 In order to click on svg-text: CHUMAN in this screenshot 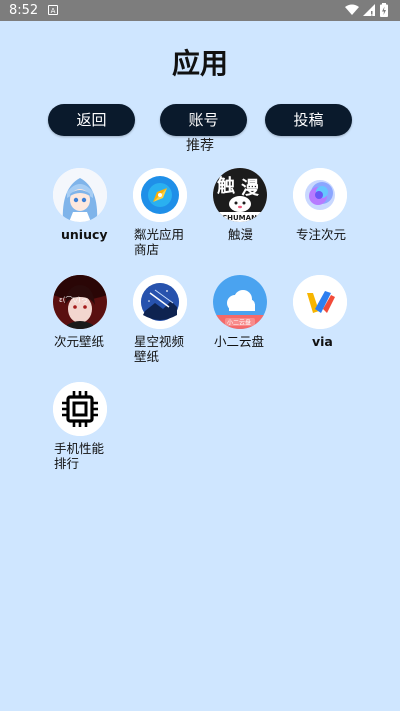, I will do `click(239, 218)`.